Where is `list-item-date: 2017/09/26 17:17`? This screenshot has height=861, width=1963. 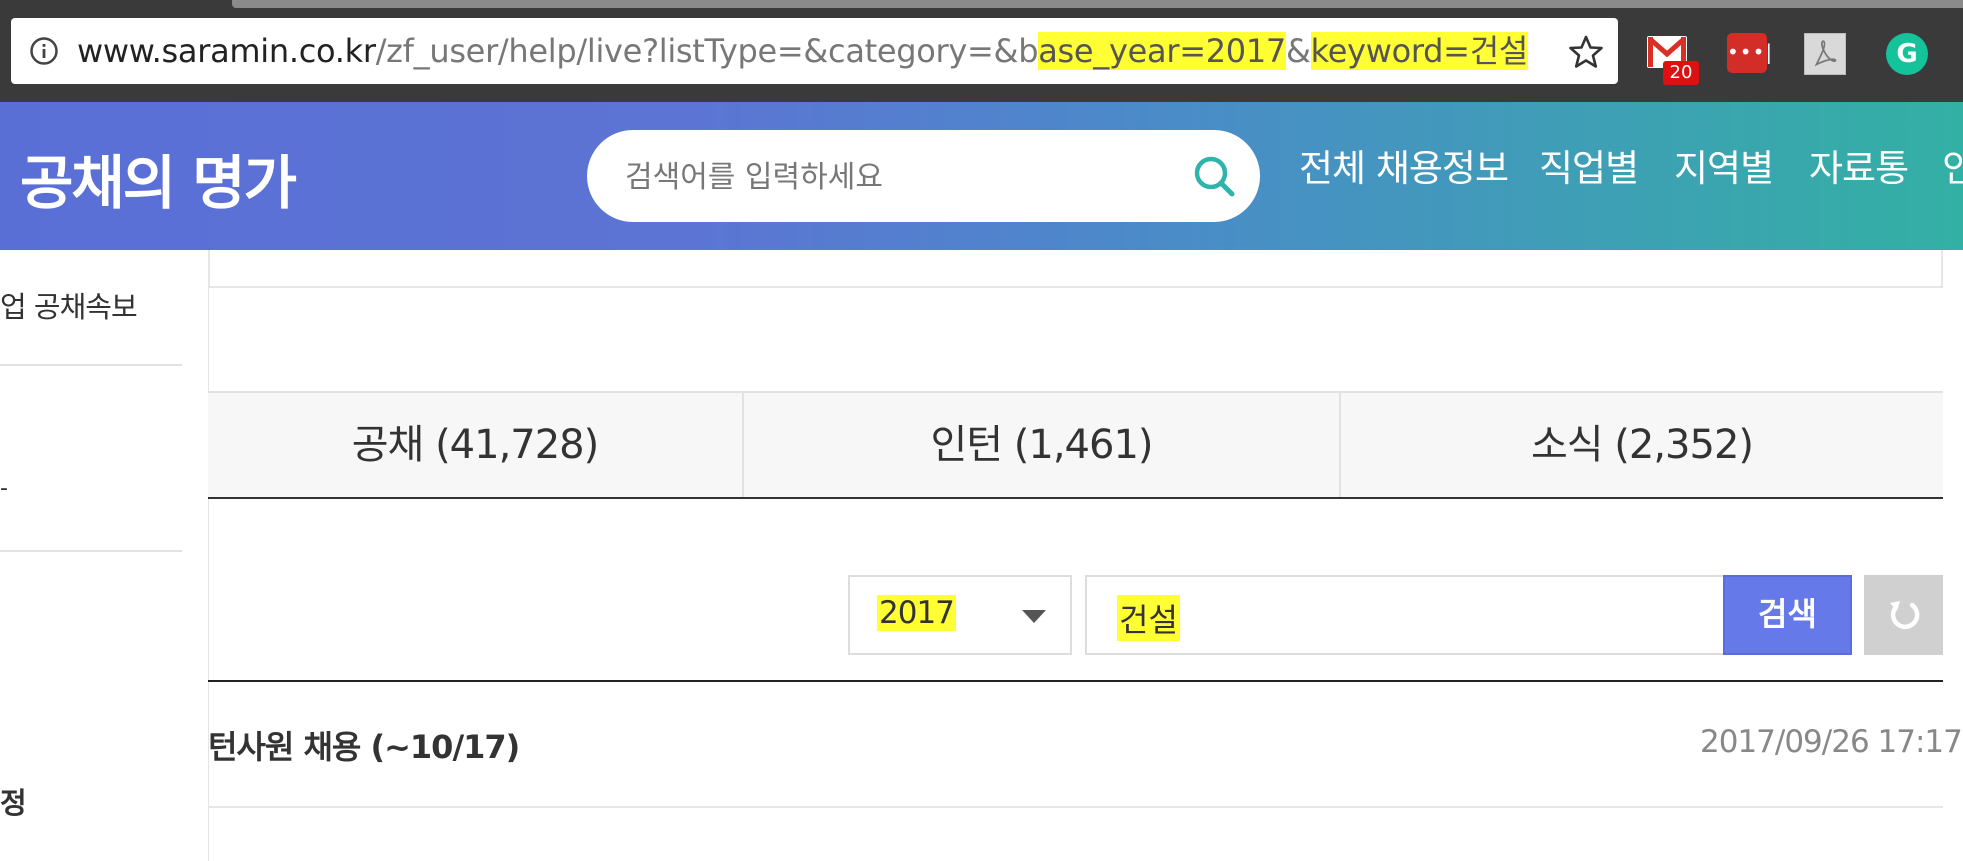
list-item-date: 2017/09/26 17:17 is located at coordinates (1831, 742).